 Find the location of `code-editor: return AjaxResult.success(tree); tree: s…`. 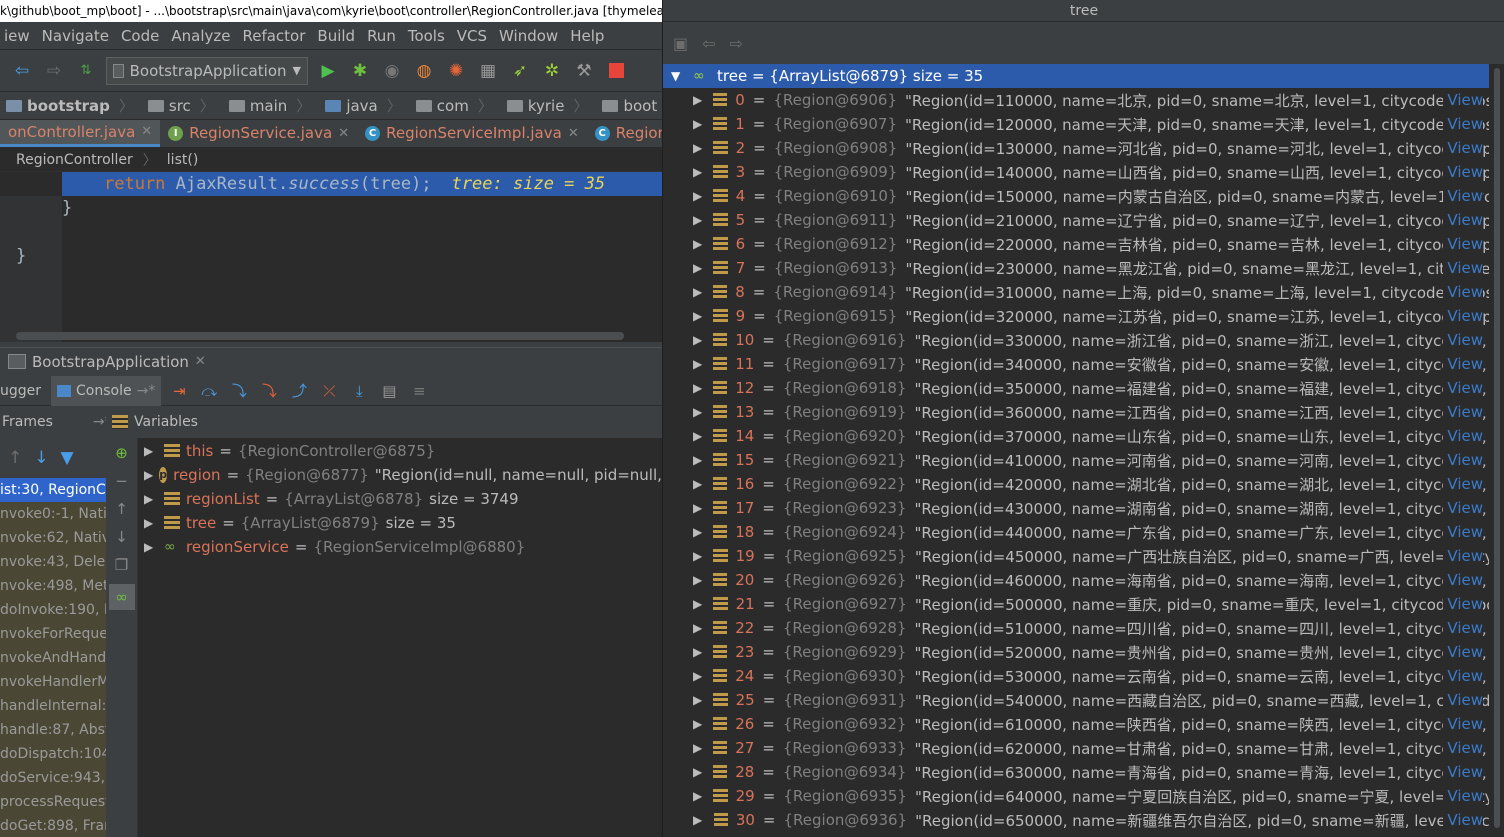

code-editor: return AjaxResult.success(tree); tree: s… is located at coordinates (331, 257).